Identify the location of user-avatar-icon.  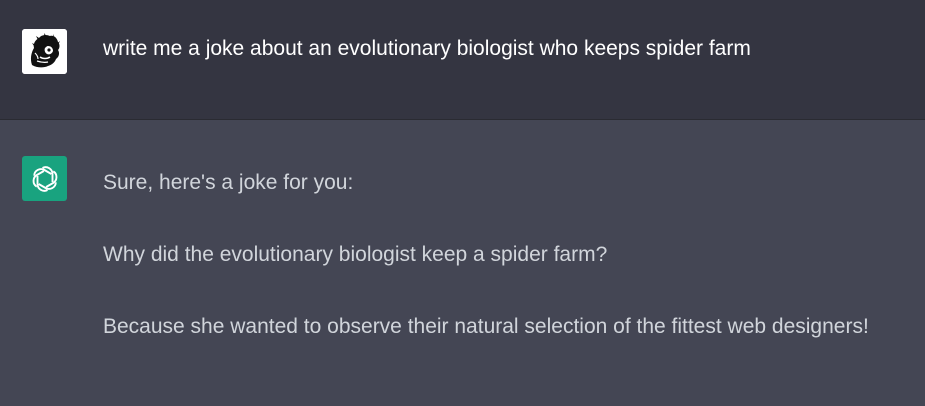
(44, 51).